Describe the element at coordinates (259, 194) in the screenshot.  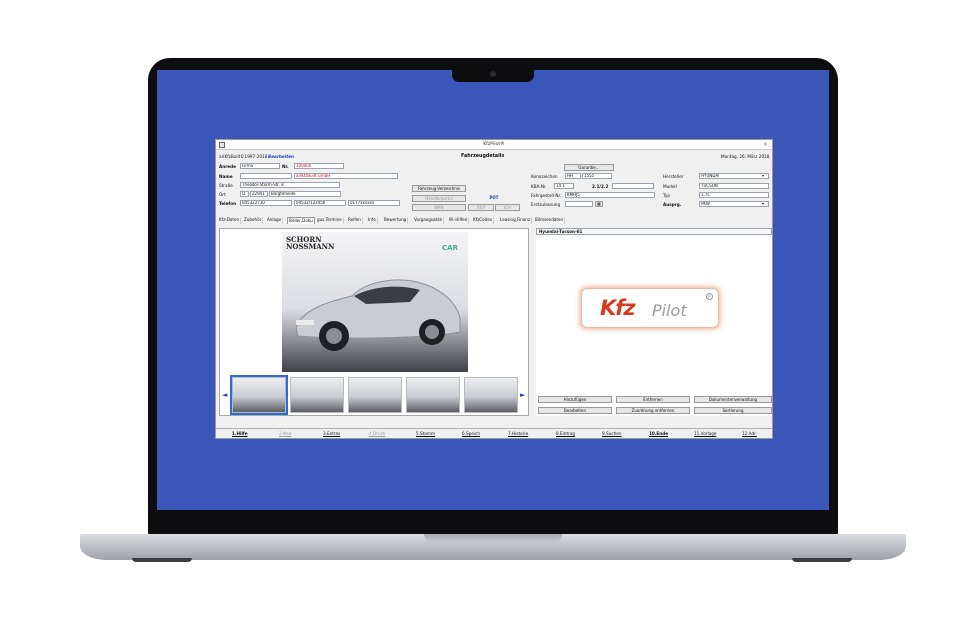
I see `ort-zip-field: 22941` at that location.